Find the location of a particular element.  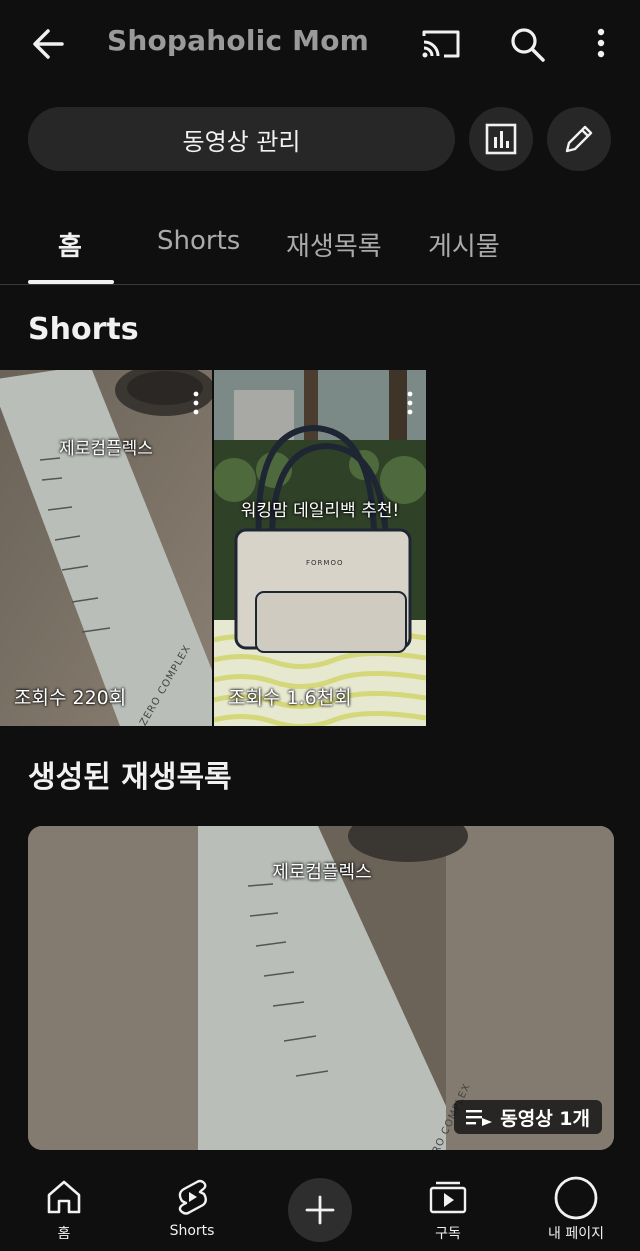

home-icon is located at coordinates (64, 1197).